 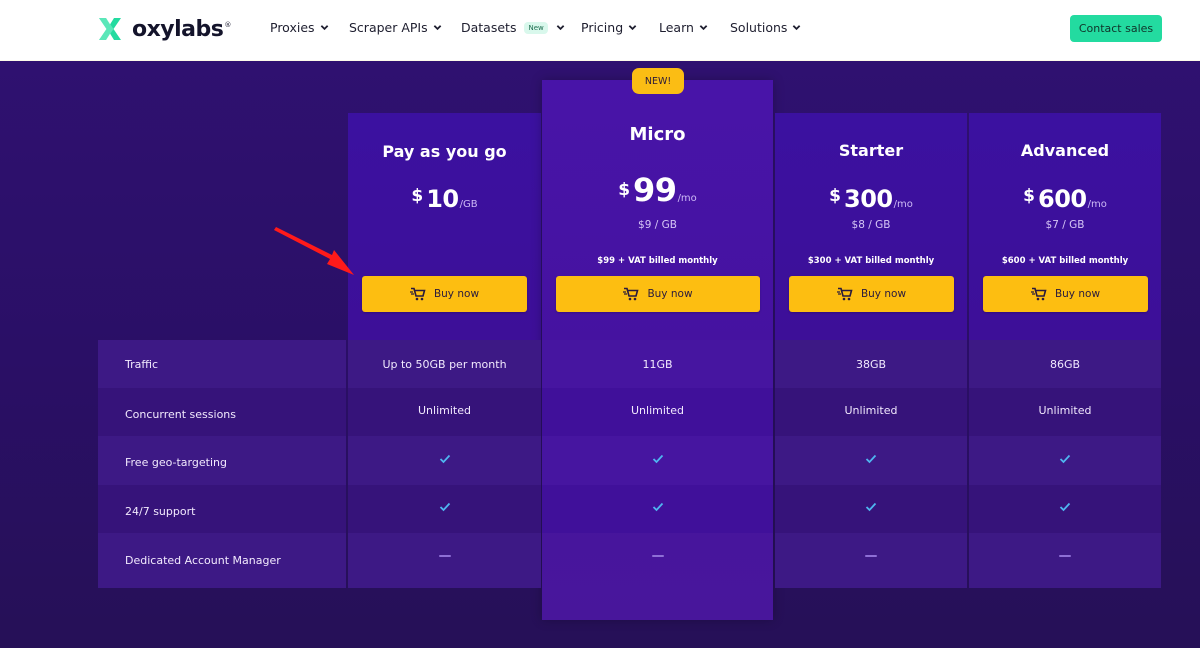 What do you see at coordinates (655, 190) in the screenshot?
I see `price-value: 99` at bounding box center [655, 190].